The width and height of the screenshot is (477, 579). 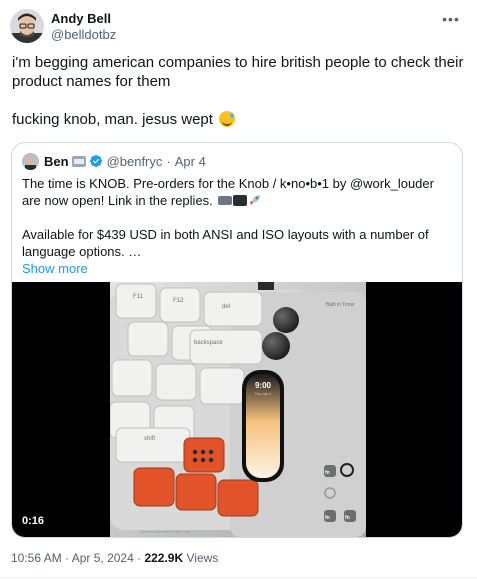 What do you see at coordinates (33, 521) in the screenshot?
I see `video-duration: 0:16` at bounding box center [33, 521].